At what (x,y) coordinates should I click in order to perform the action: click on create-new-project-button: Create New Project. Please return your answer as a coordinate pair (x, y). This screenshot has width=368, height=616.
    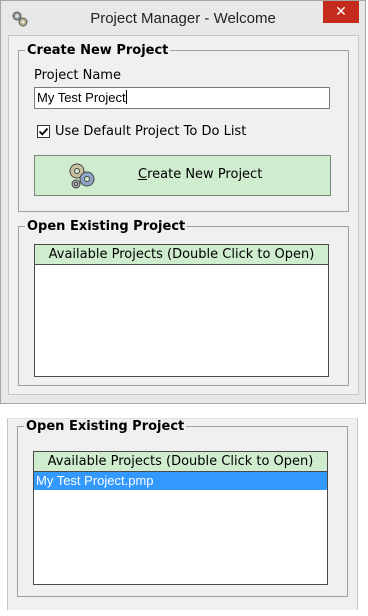
    Looking at the image, I should click on (182, 175).